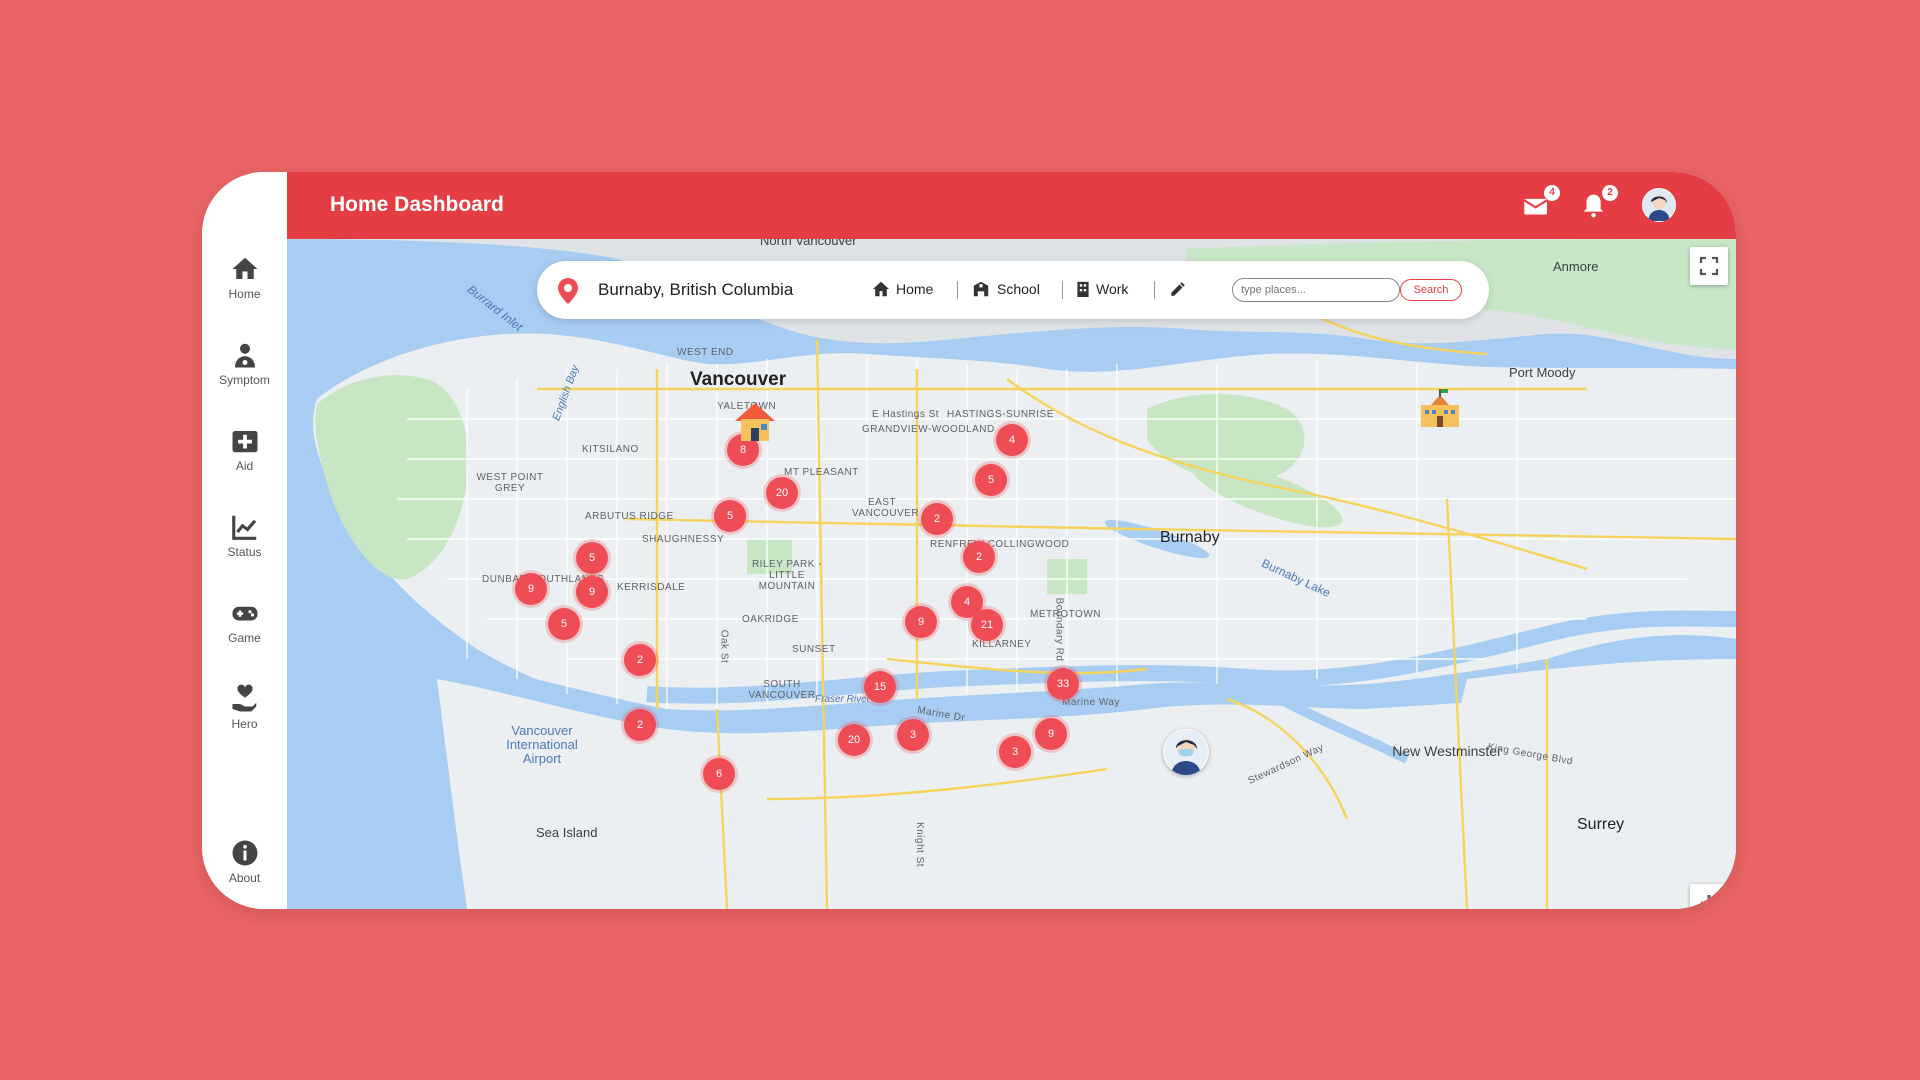  I want to click on edit-button, so click(1178, 290).